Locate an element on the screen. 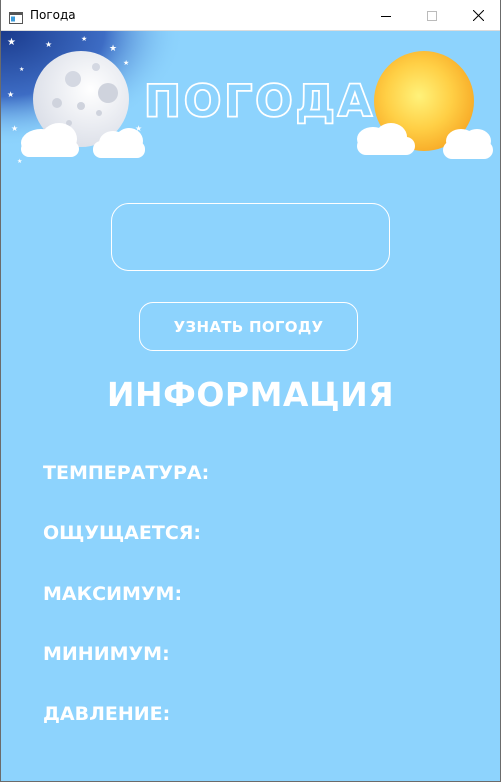  app-icon is located at coordinates (16, 16).